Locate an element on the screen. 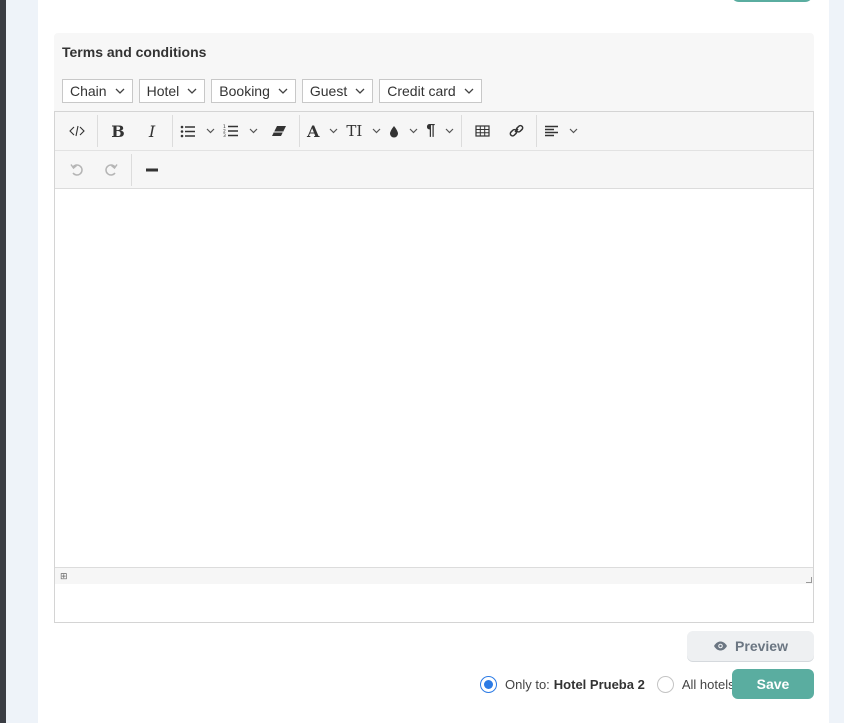 Image resolution: width=844 pixels, height=723 pixels. svg-text: 3 is located at coordinates (224, 135).